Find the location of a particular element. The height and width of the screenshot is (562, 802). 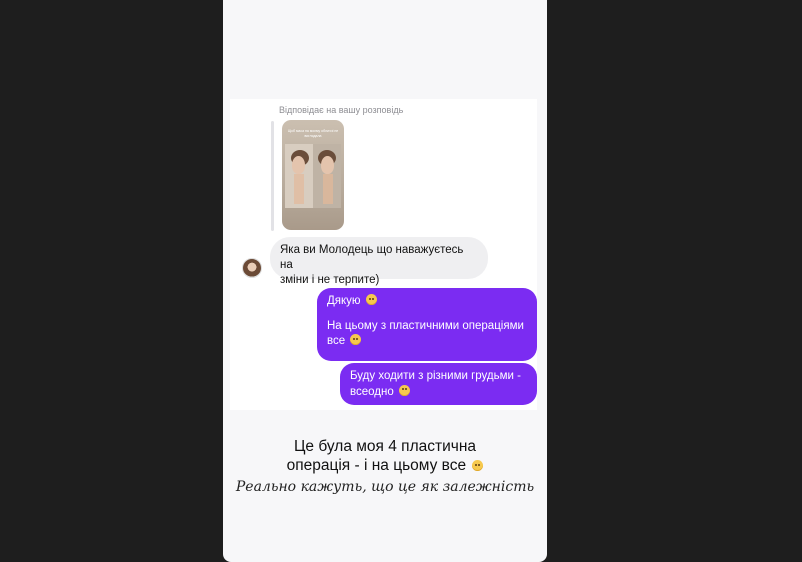

story-italic-caption: Реально кажуть, що це як залежність is located at coordinates (385, 487).